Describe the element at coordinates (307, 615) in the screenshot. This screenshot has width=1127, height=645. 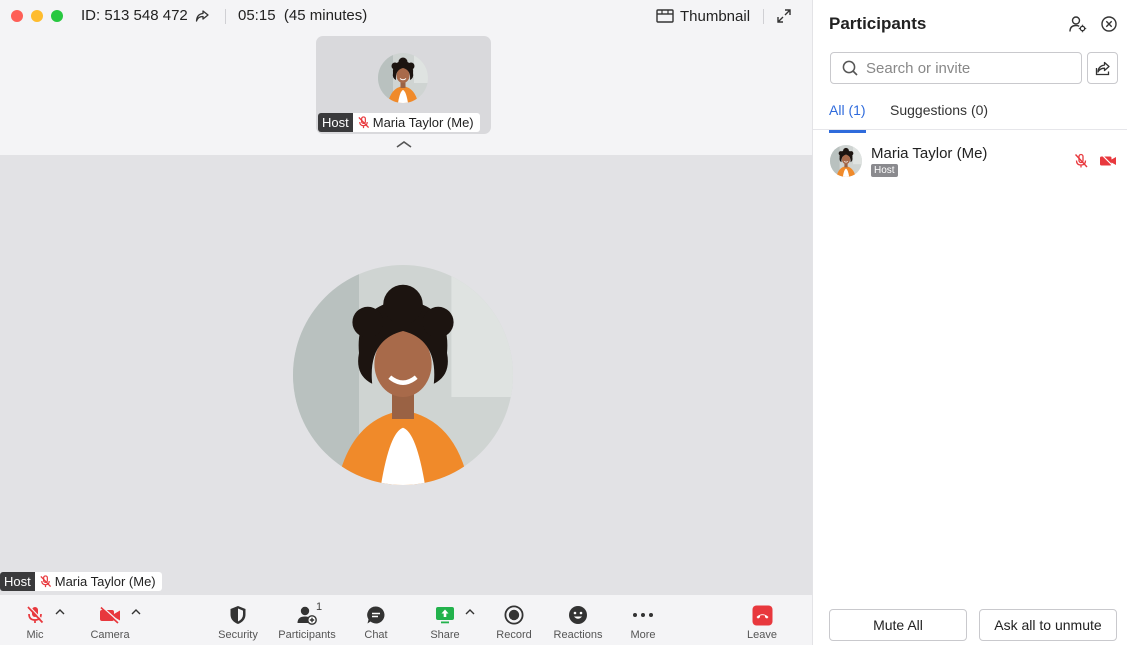
I see `participants-icon` at that location.